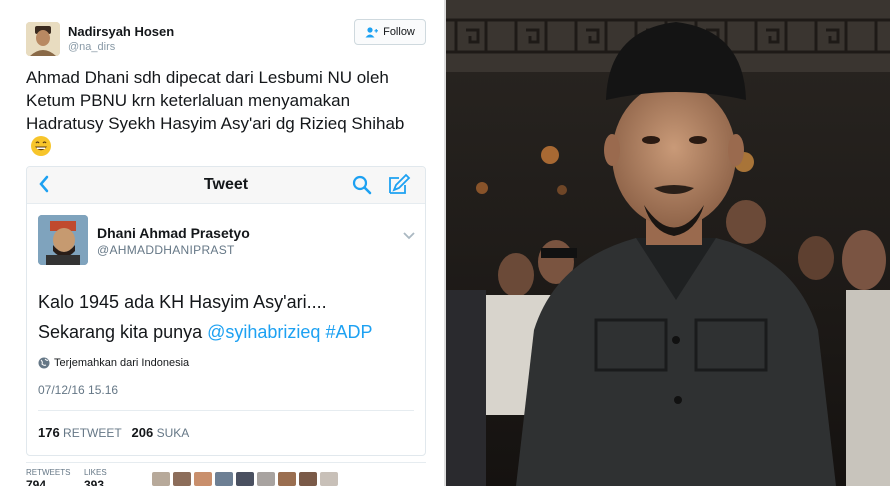  I want to click on likes-count: 393, so click(94, 482).